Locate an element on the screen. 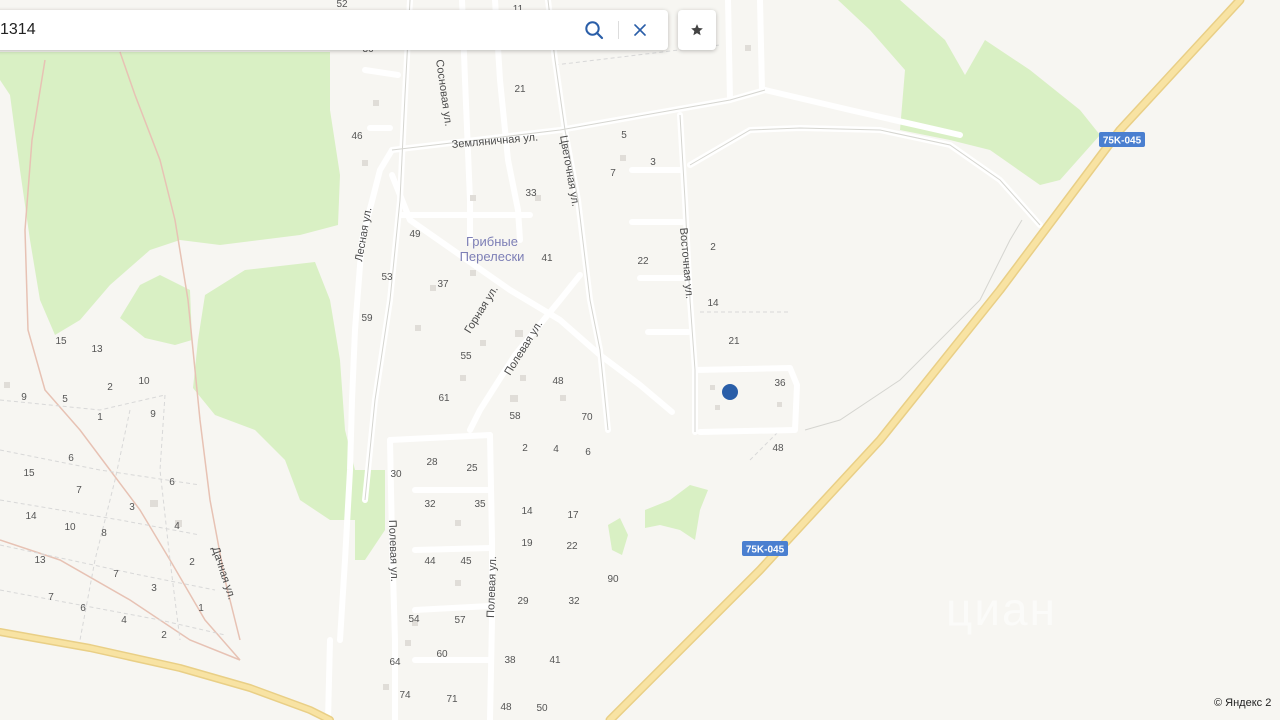 Image resolution: width=1280 pixels, height=720 pixels. route-badge-2: 75K-045 is located at coordinates (765, 548).